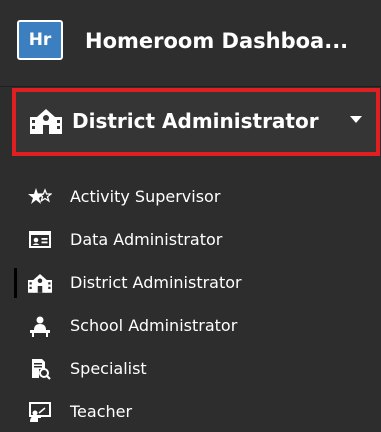 This screenshot has width=381, height=432. I want to click on role-item-specialist: Specialist, so click(190, 369).